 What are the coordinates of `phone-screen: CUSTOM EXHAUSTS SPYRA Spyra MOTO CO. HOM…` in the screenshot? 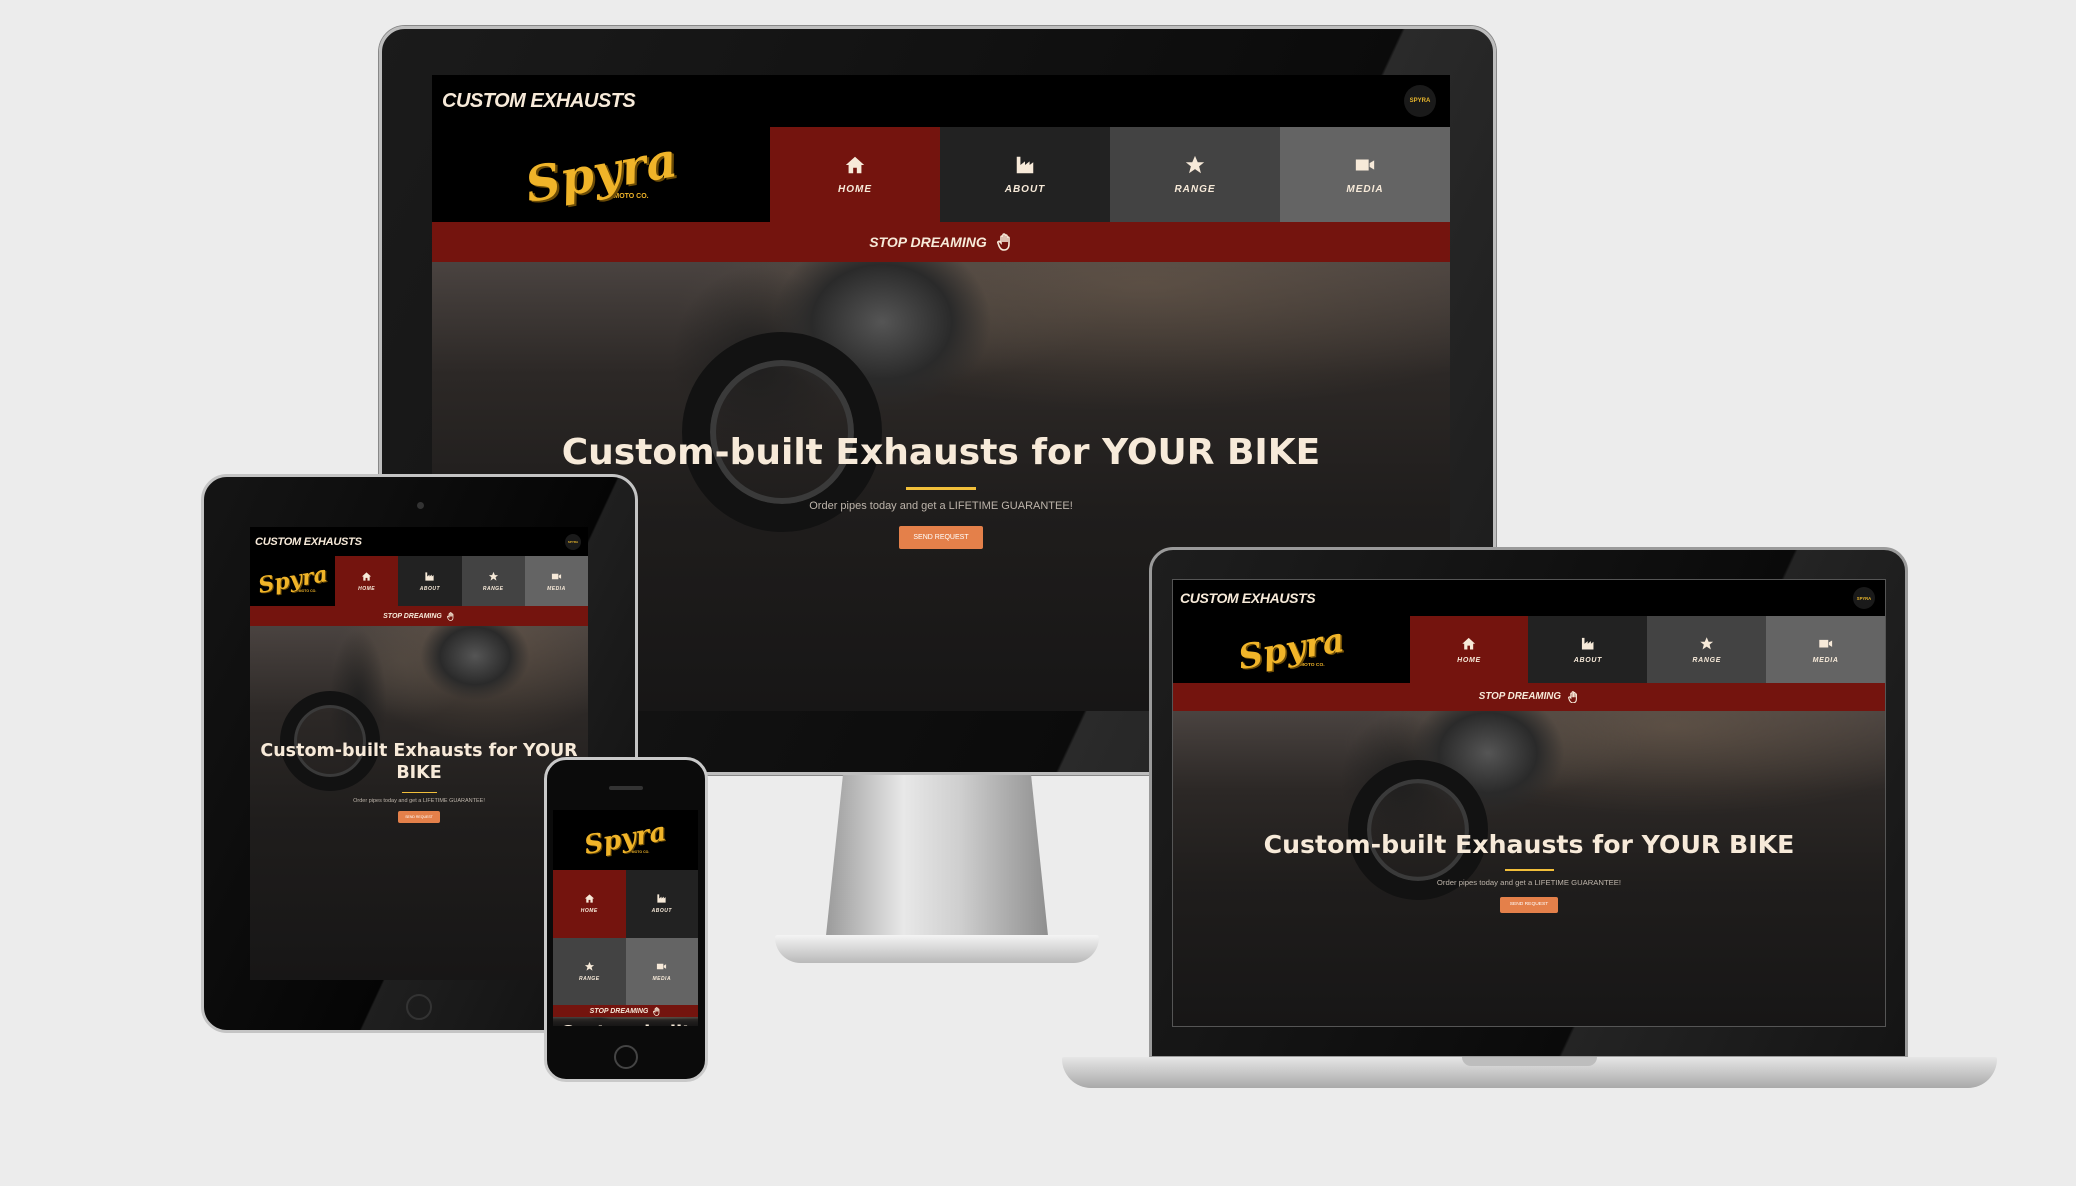 It's located at (625, 918).